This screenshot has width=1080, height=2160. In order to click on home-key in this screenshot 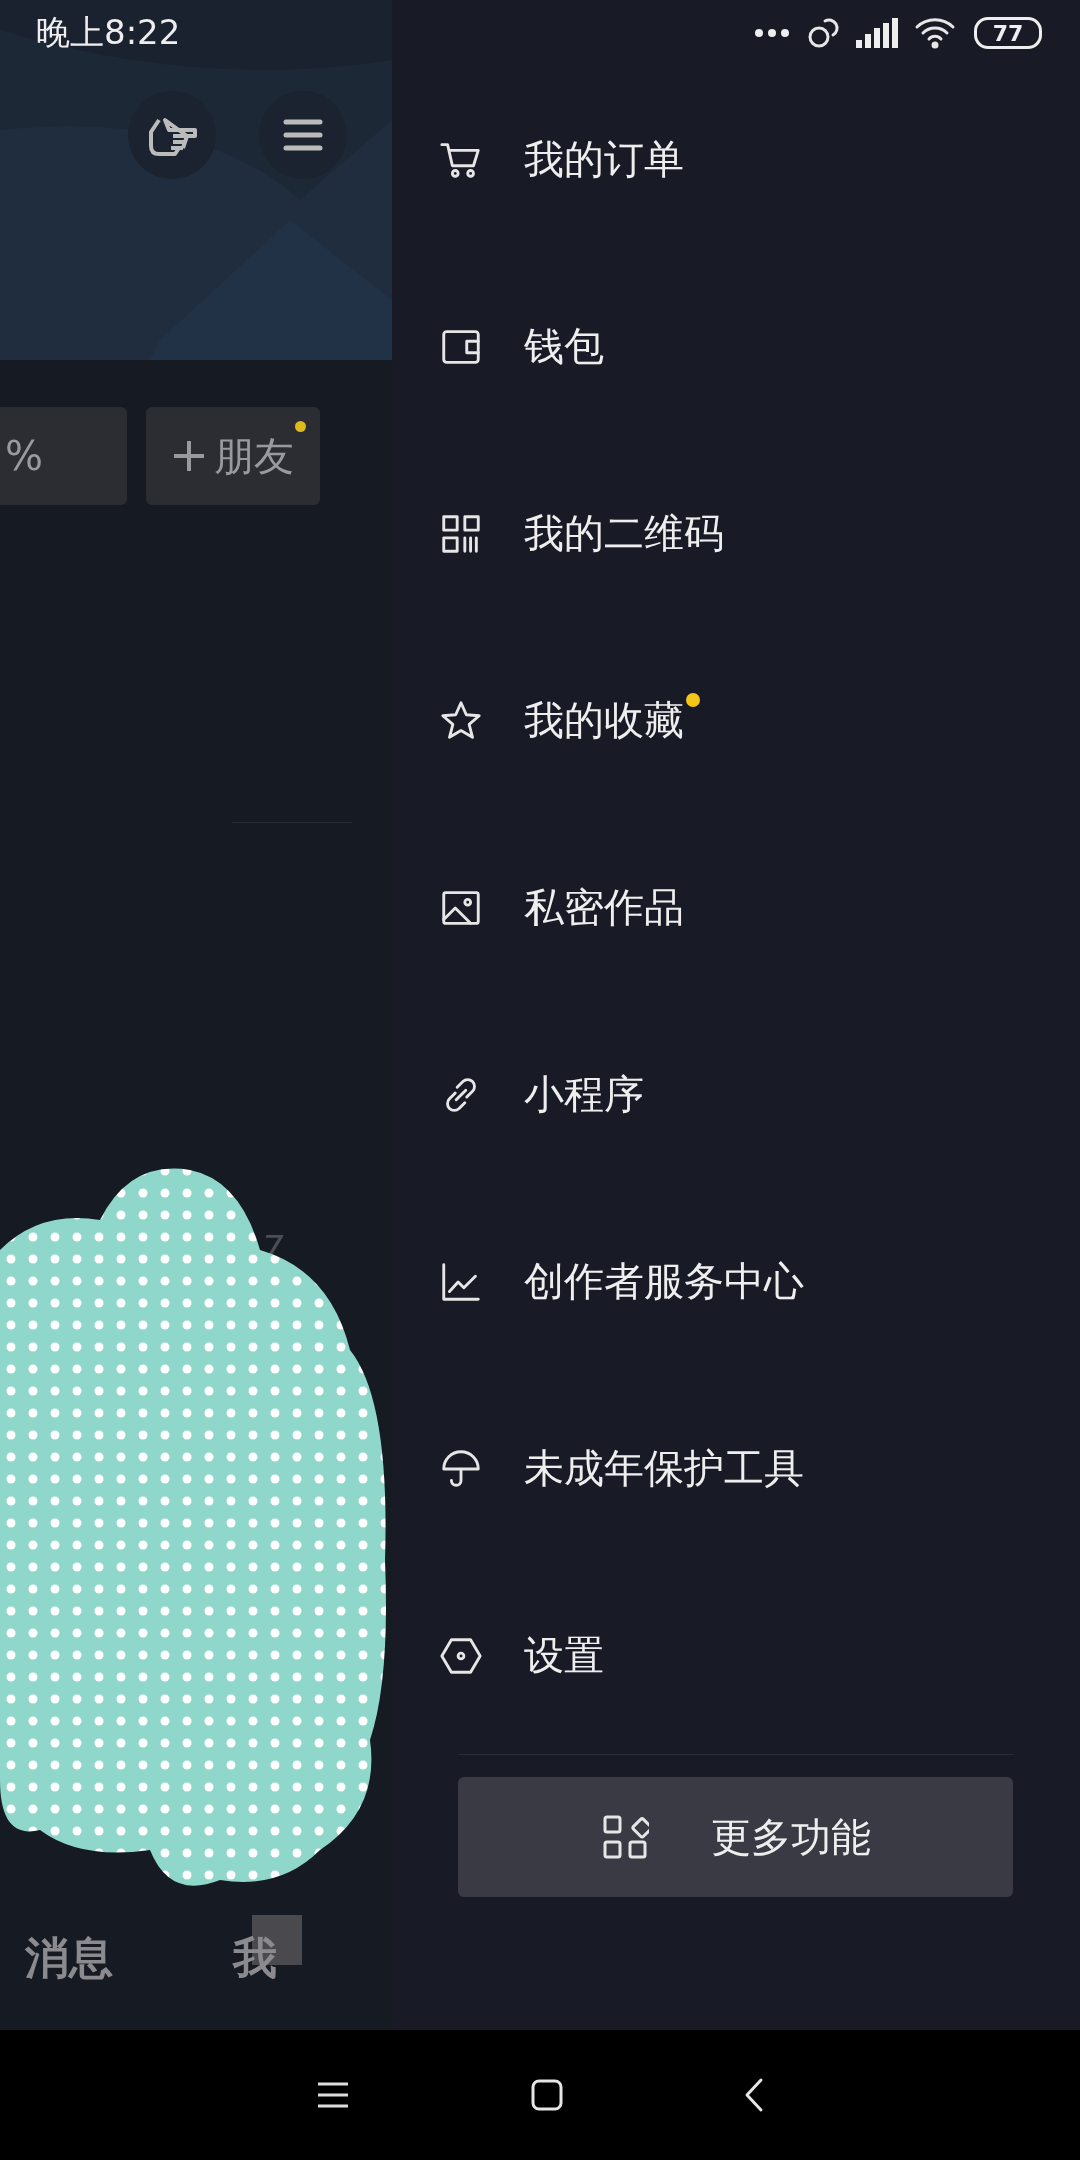, I will do `click(547, 2095)`.